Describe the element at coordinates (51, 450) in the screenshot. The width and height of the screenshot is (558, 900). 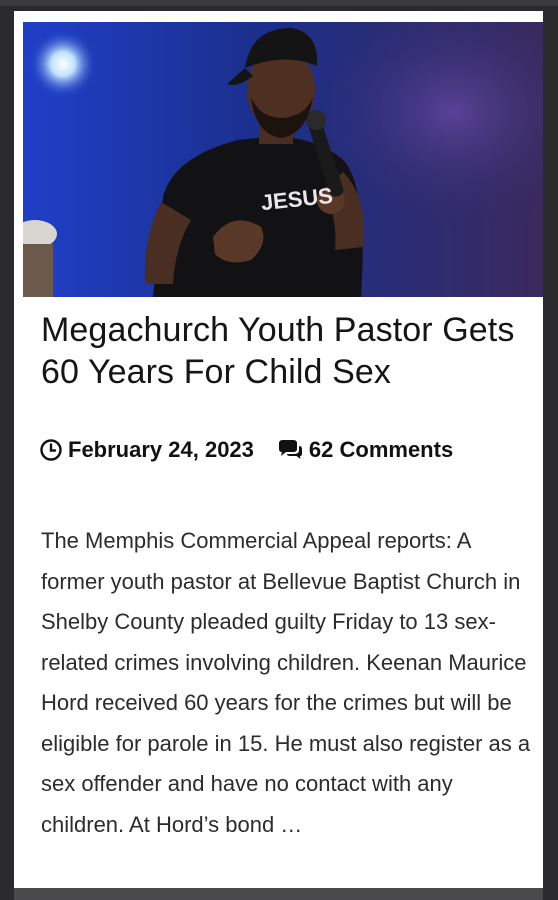
I see `clock-icon` at that location.